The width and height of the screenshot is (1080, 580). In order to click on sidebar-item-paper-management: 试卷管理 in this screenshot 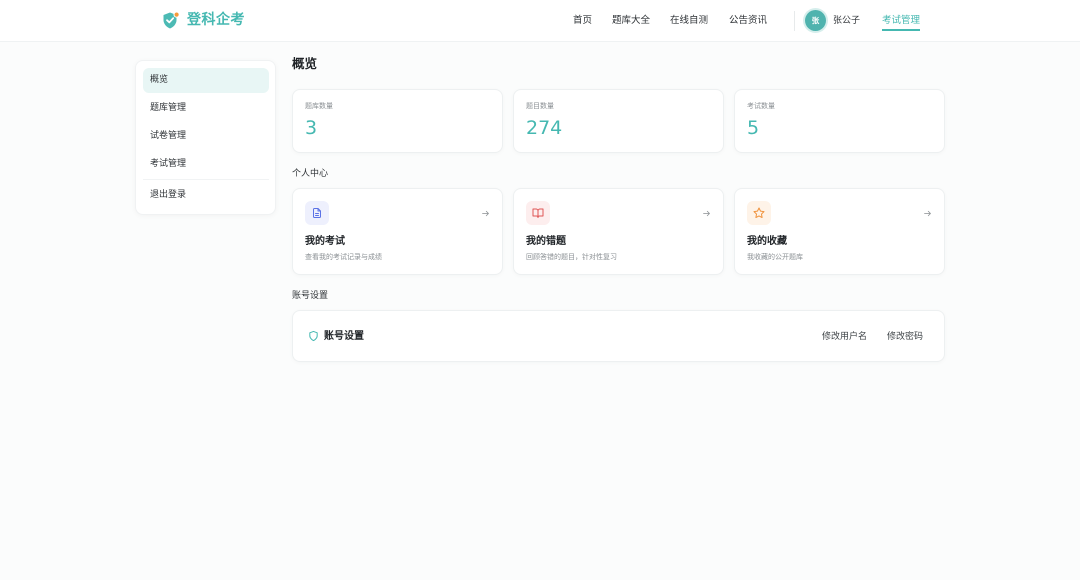, I will do `click(206, 136)`.